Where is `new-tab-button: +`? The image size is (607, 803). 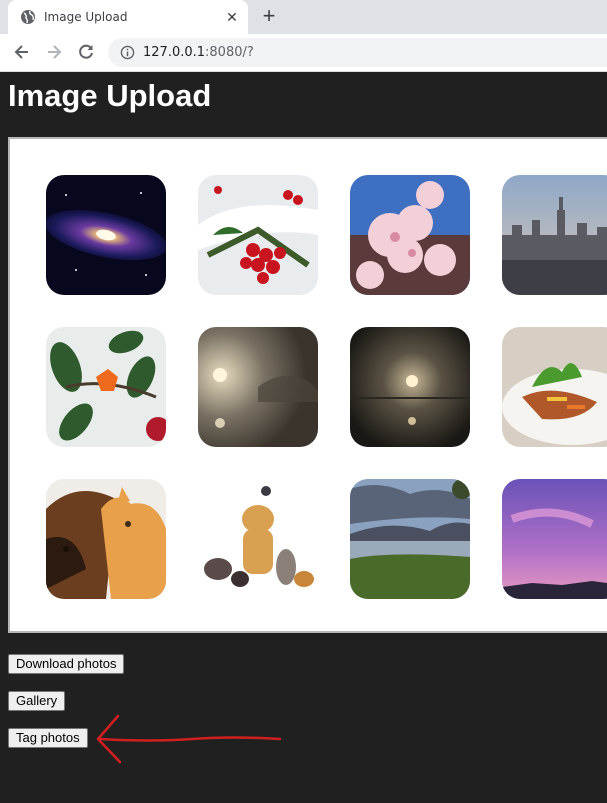 new-tab-button: + is located at coordinates (269, 16).